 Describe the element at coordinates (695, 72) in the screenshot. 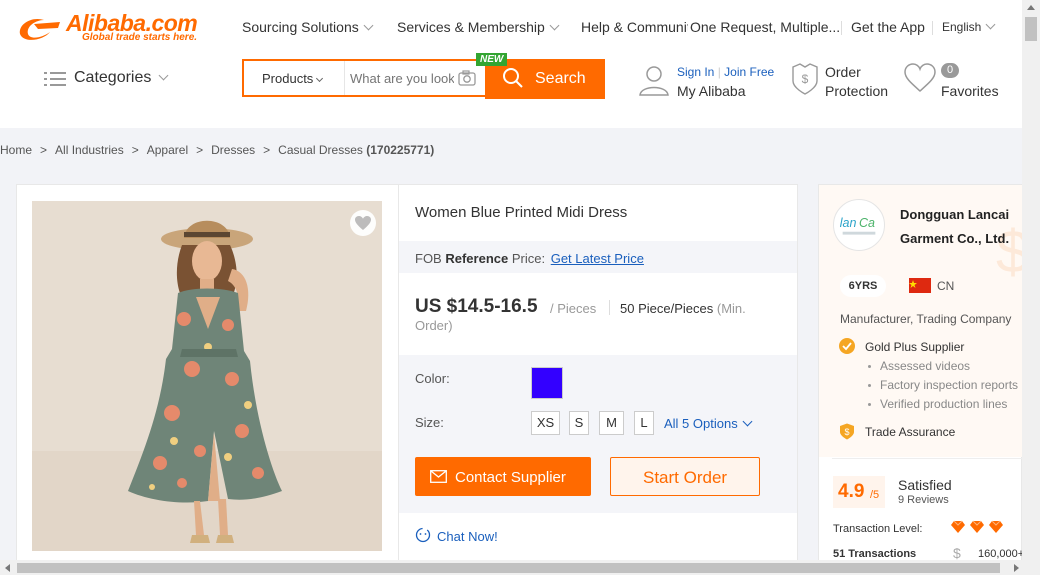

I see `sign-in-link: Sign In` at that location.